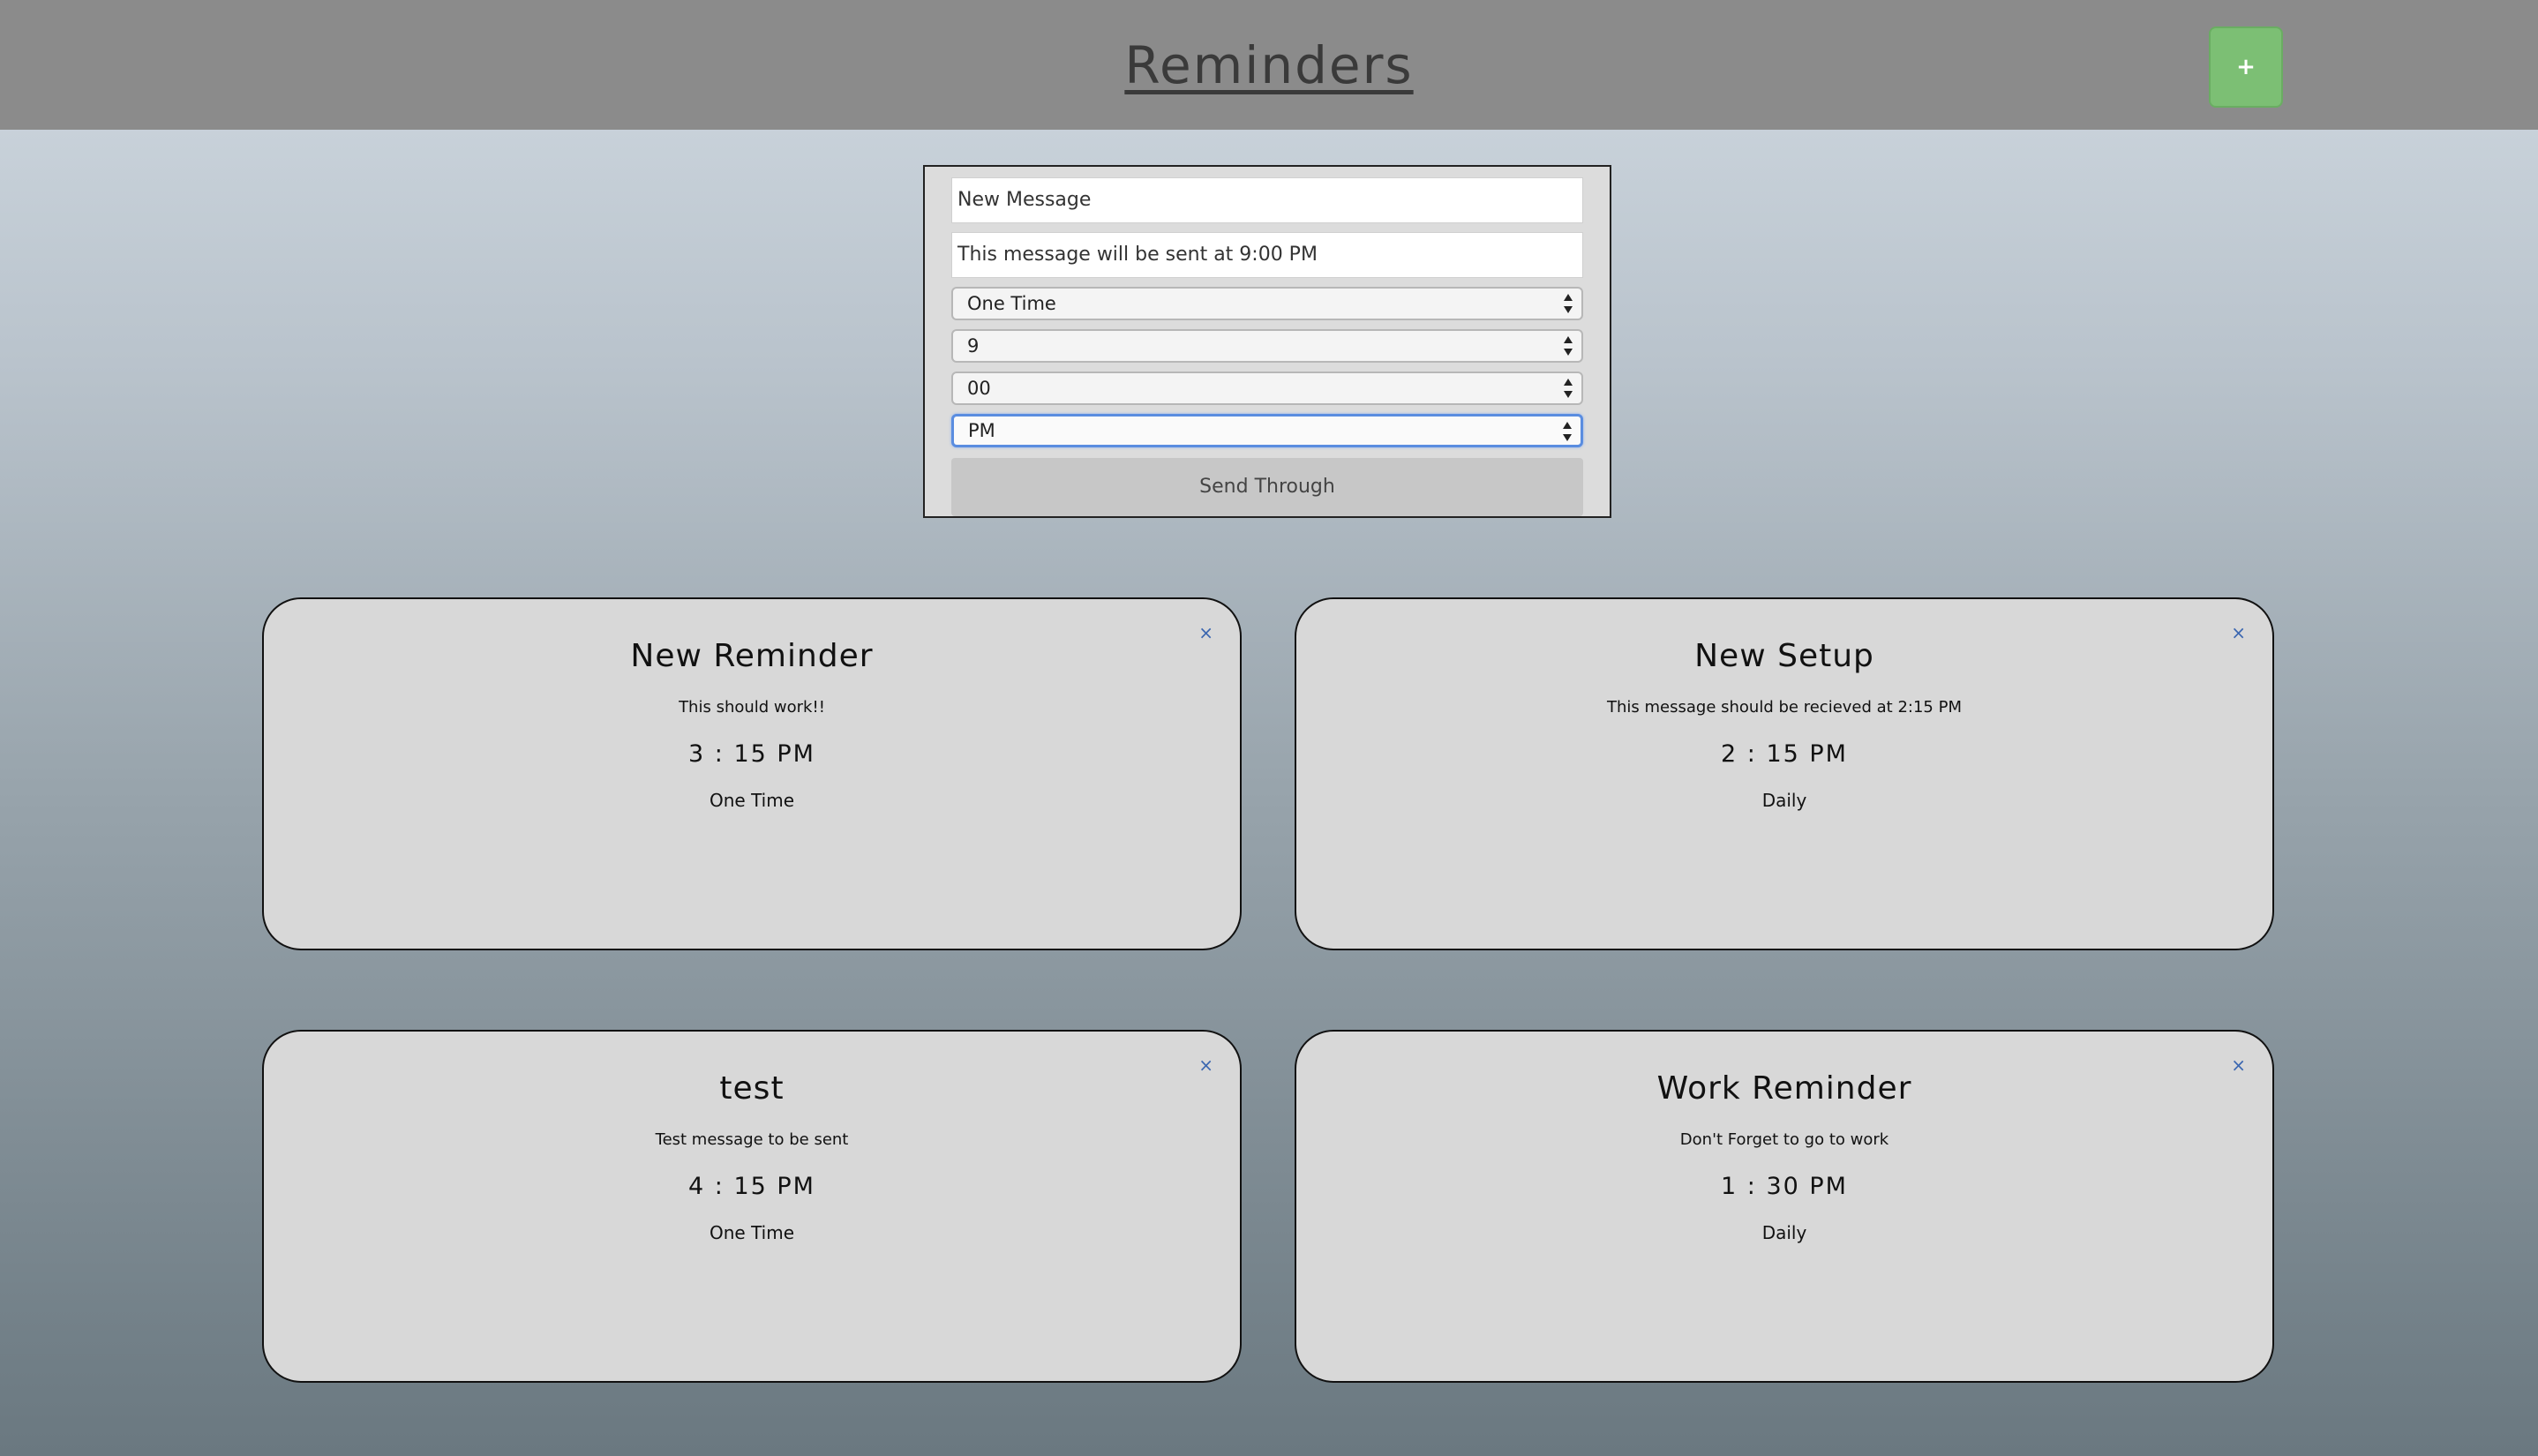 The image size is (2538, 1456). I want to click on period-select-value: PM, so click(981, 430).